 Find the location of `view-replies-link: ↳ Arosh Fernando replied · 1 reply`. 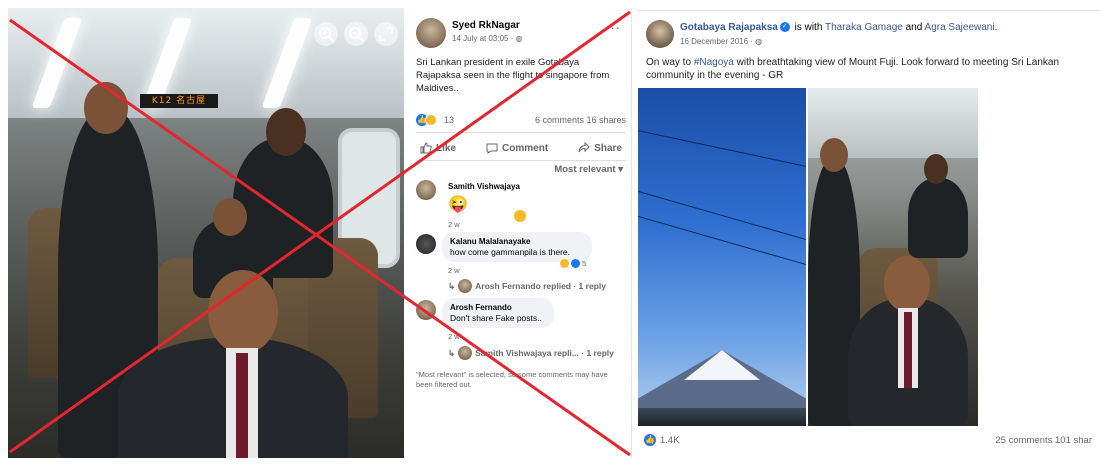

view-replies-link: ↳ Arosh Fernando replied · 1 reply is located at coordinates (527, 286).